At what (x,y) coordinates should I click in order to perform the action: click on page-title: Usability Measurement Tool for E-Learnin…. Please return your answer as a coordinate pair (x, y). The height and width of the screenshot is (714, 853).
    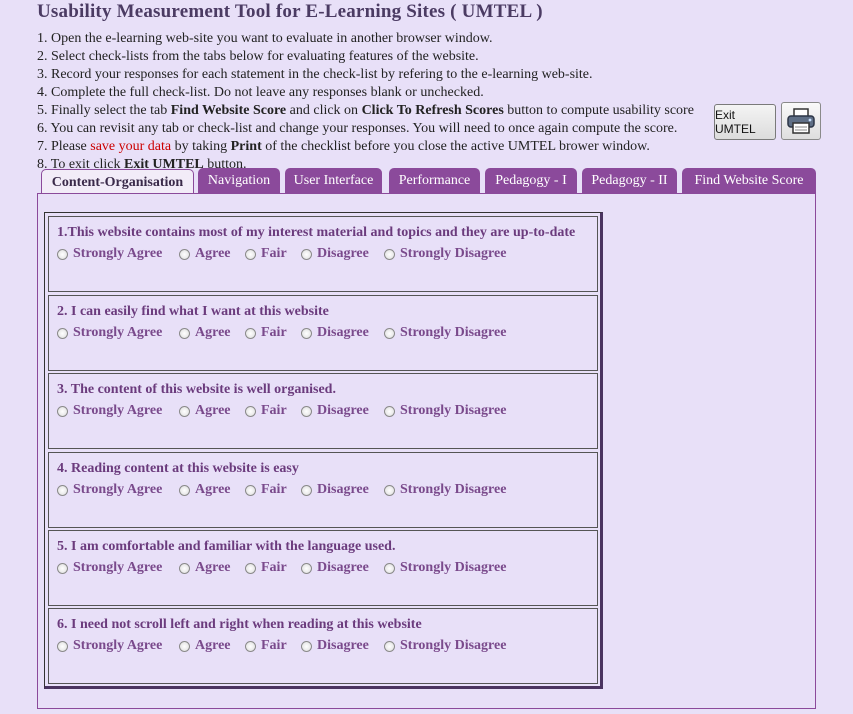
    Looking at the image, I should click on (290, 11).